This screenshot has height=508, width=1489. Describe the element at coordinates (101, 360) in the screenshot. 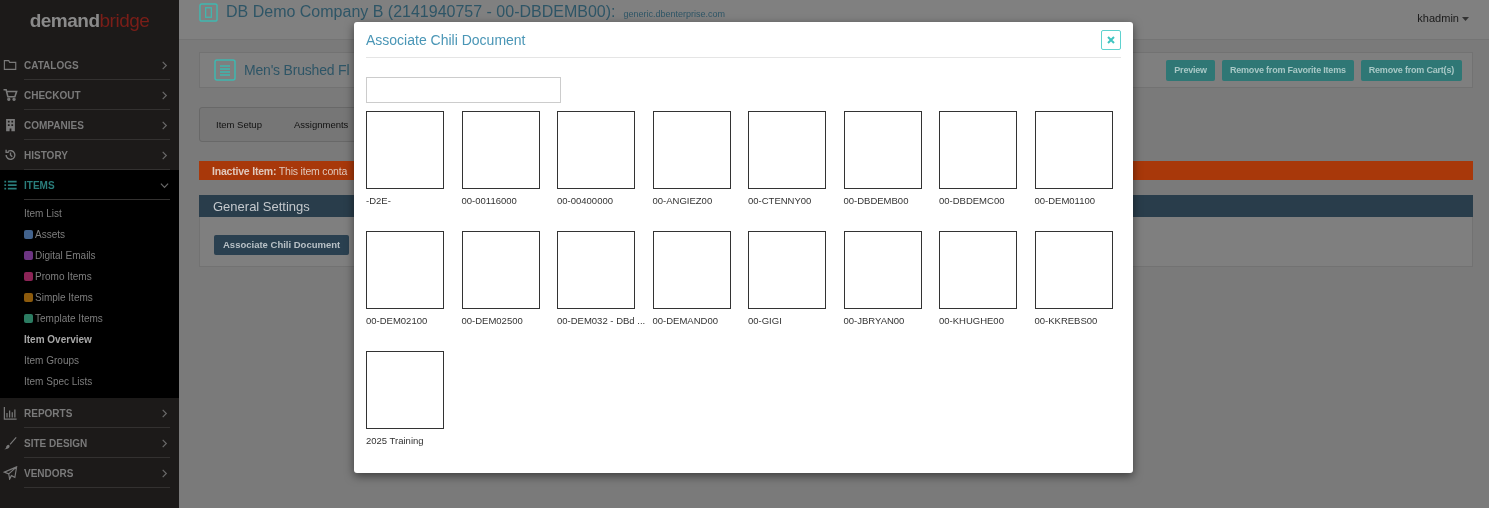

I see `submenu-item: Item Groups` at that location.